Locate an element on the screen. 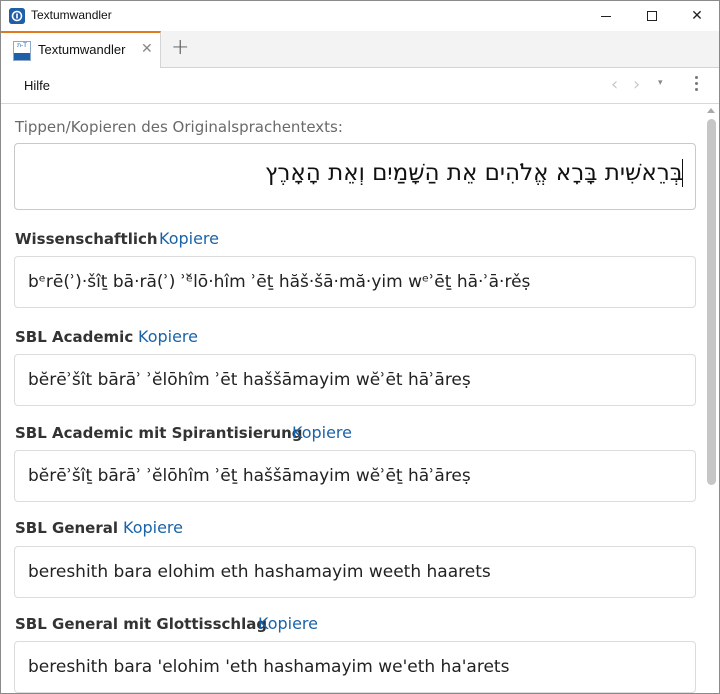  copy-link-sbl-general-glottisschlag: Kopiere is located at coordinates (288, 623).